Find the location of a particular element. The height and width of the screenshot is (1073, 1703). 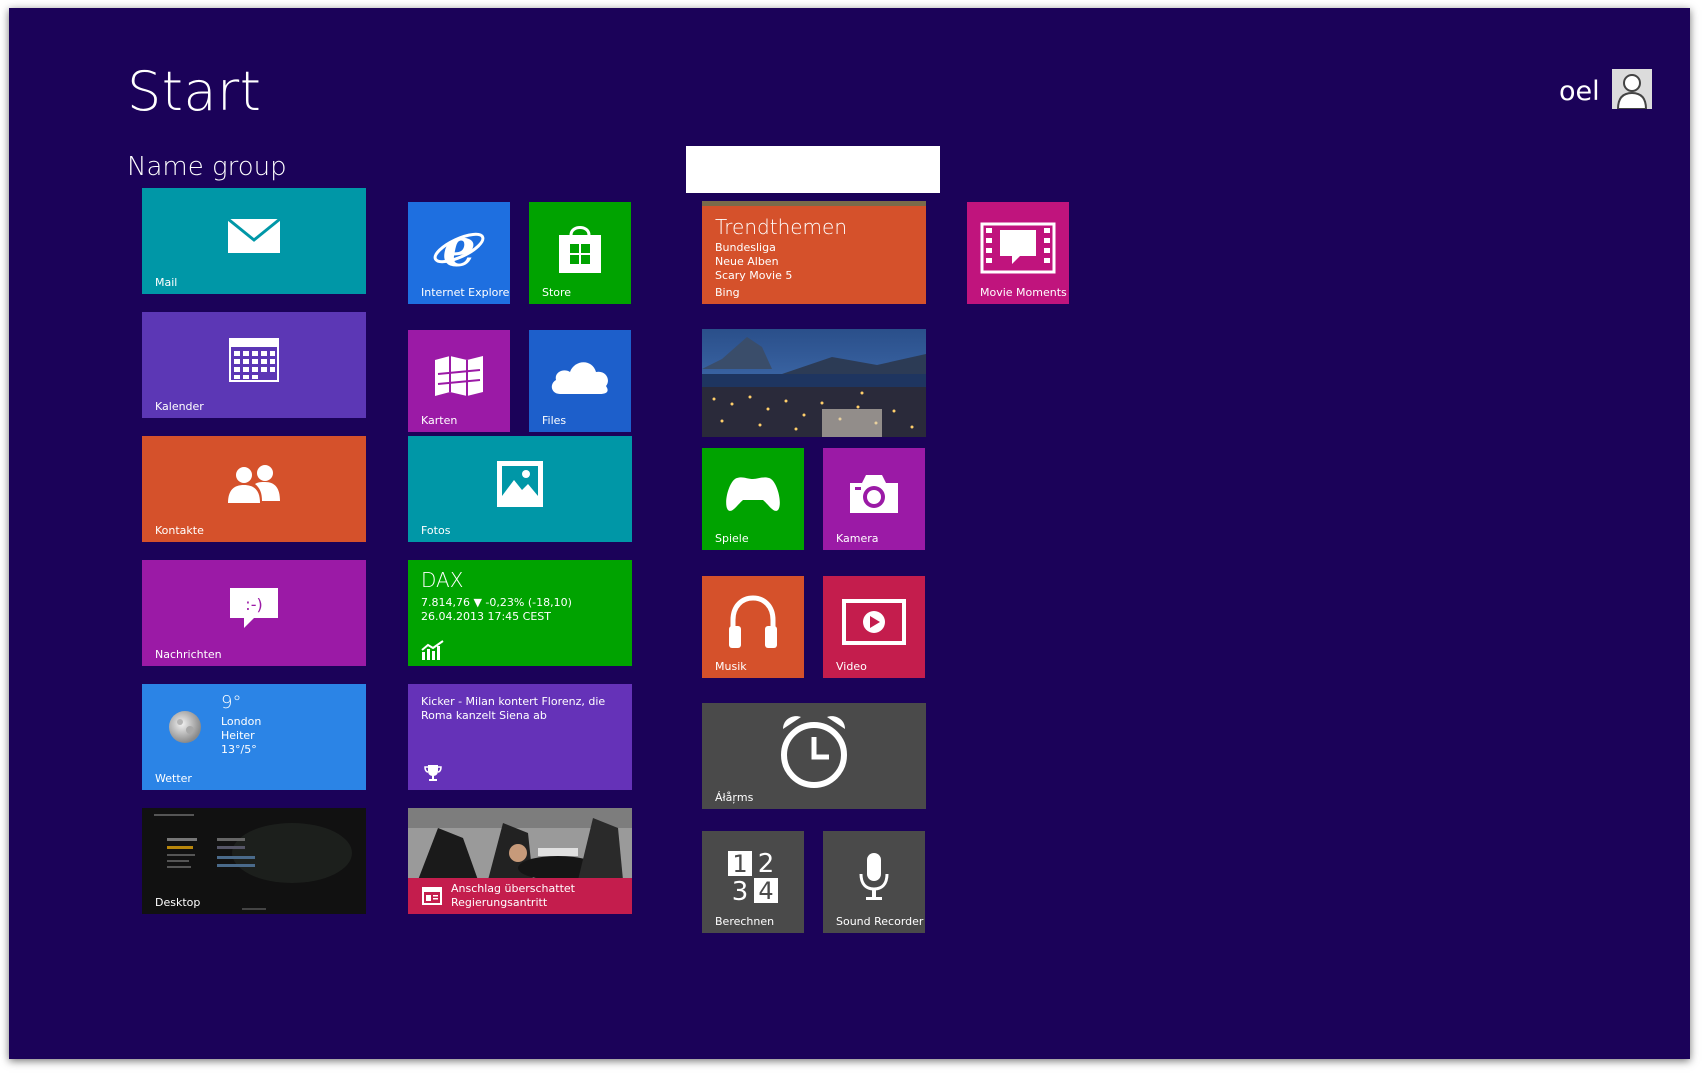

tile-desktop: Desktop is located at coordinates (254, 861).